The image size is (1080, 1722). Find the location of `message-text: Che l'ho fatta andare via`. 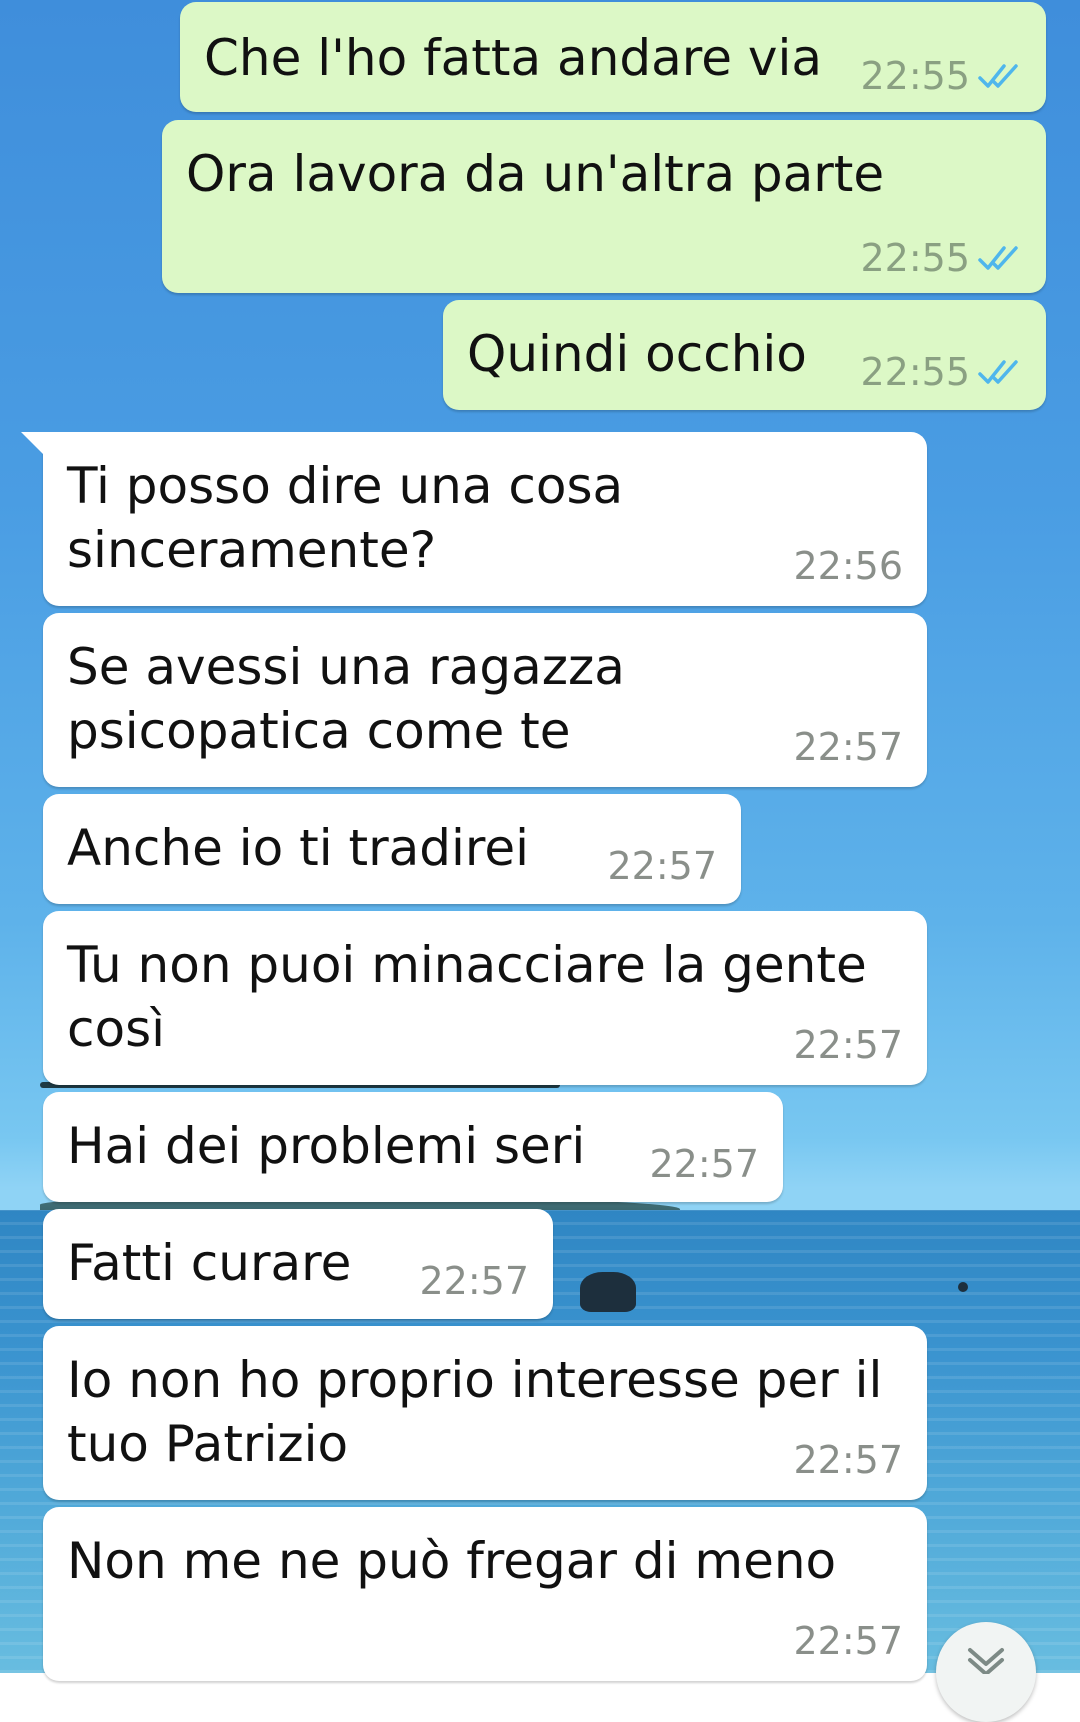

message-text: Che l'ho fatta andare via is located at coordinates (513, 58).